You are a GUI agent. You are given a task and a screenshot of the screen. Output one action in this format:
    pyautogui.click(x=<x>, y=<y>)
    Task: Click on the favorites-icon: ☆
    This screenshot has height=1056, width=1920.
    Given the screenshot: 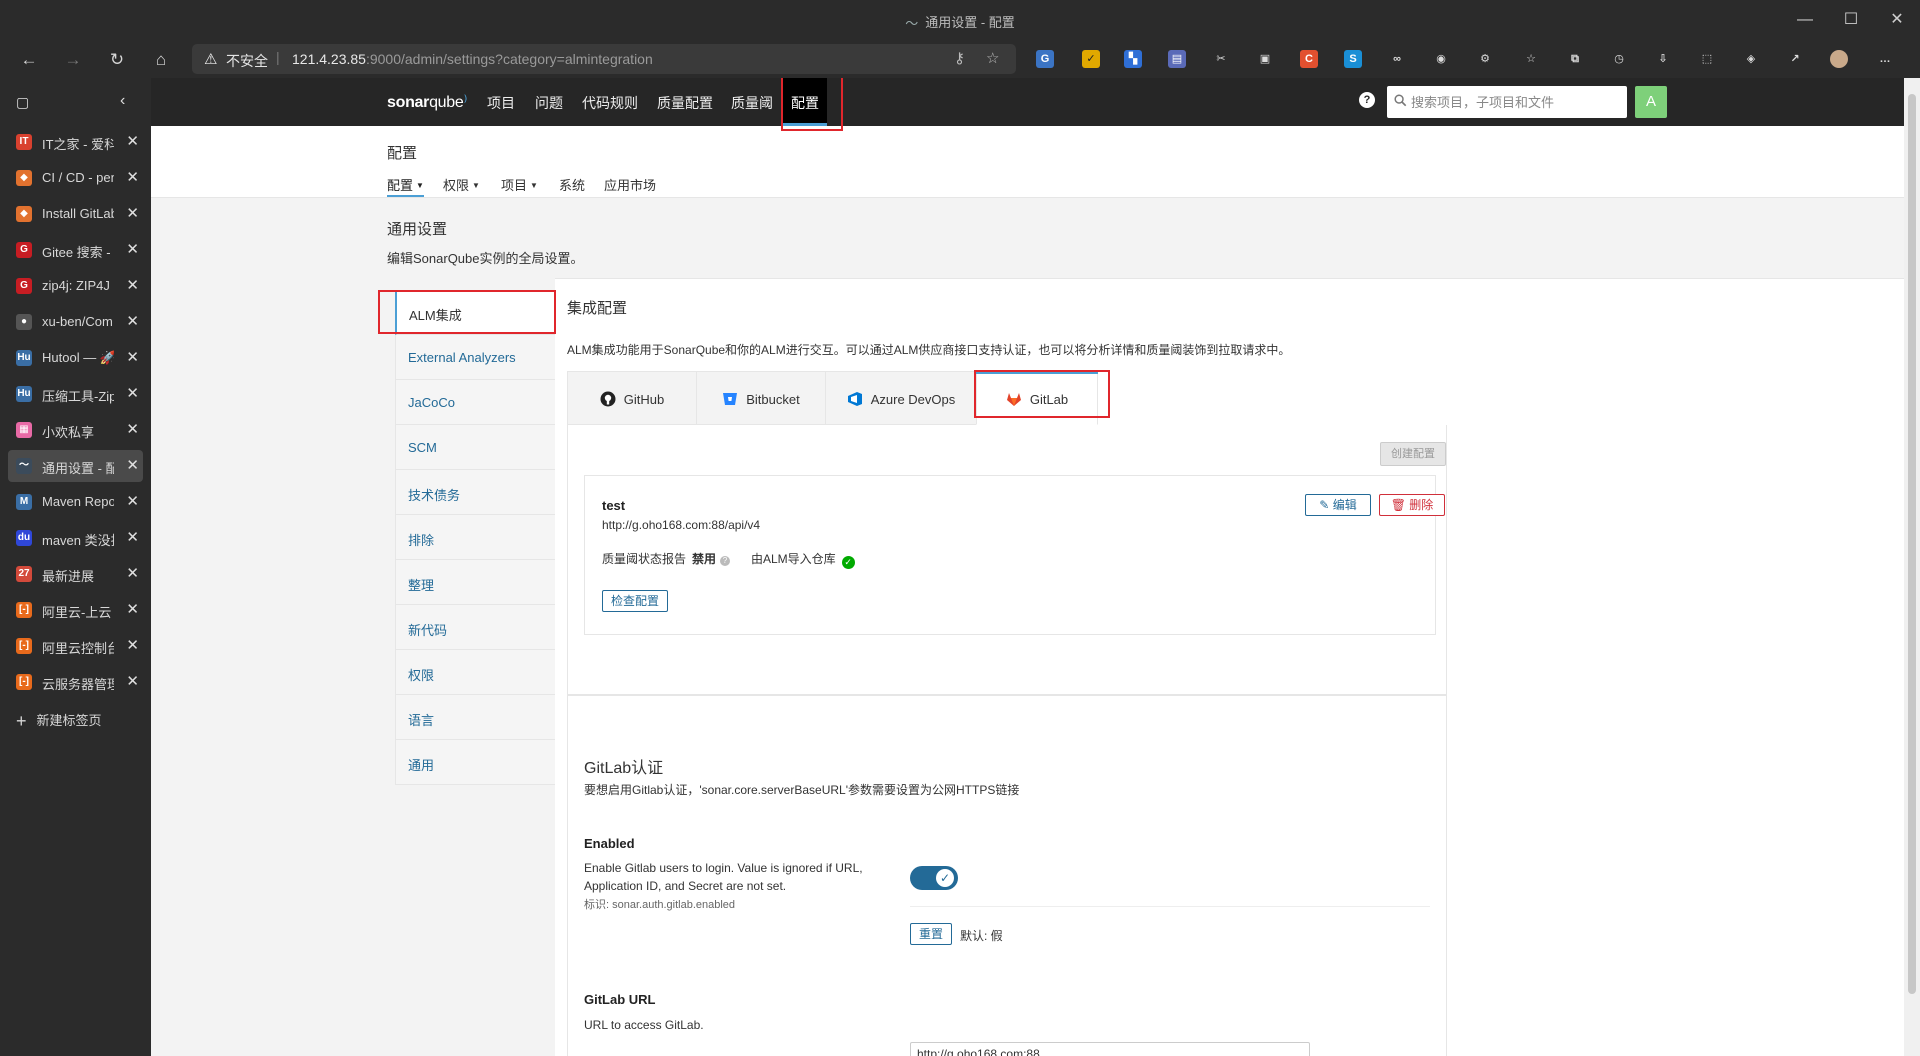 What is the action you would take?
    pyautogui.click(x=1531, y=59)
    